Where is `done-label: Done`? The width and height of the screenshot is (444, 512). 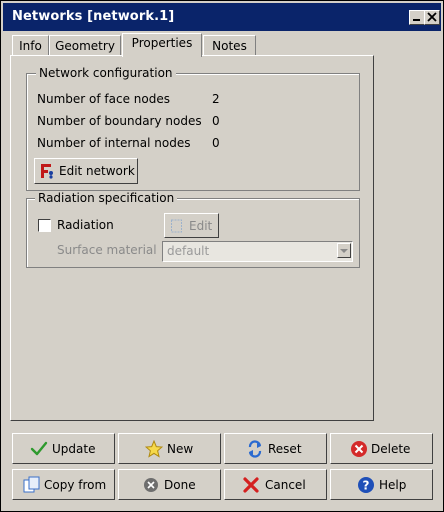 done-label: Done is located at coordinates (180, 484).